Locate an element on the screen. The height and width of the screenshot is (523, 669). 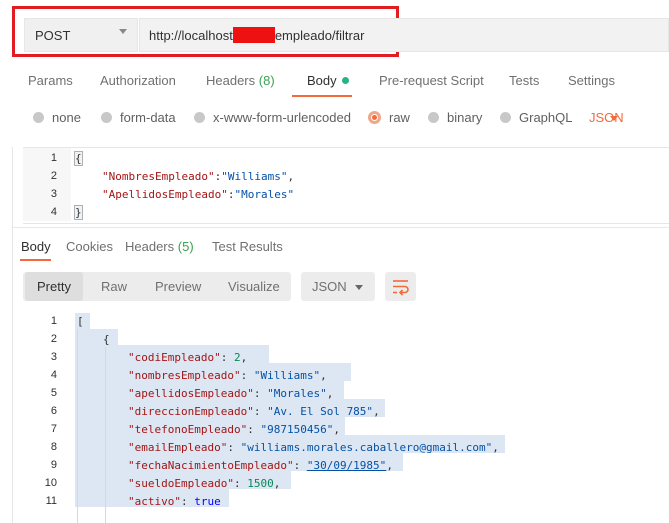
visualize-button: Visualize is located at coordinates (254, 286).